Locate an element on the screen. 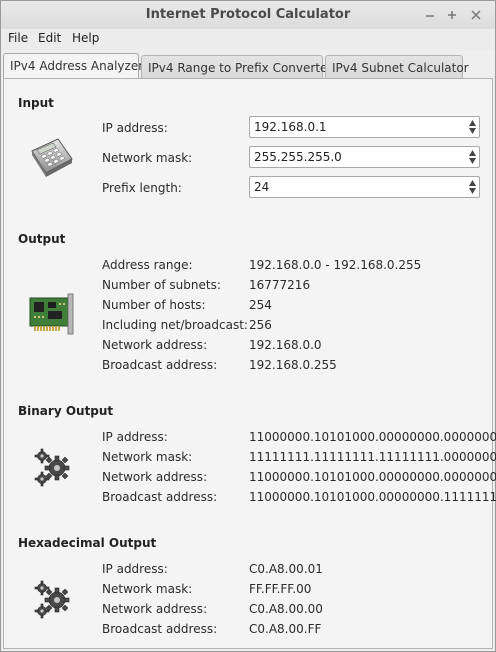  output-label-number-of-hosts: Number of hosts: is located at coordinates (154, 305).